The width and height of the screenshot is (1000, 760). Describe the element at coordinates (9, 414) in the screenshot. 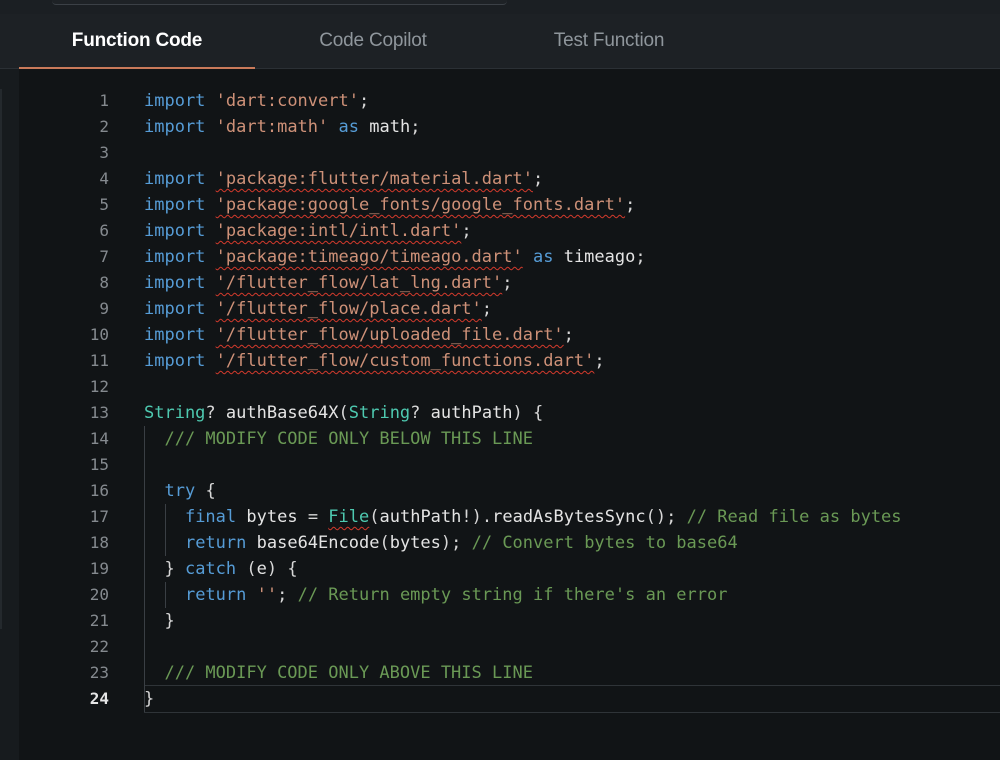

I see `left-panel-edge` at that location.